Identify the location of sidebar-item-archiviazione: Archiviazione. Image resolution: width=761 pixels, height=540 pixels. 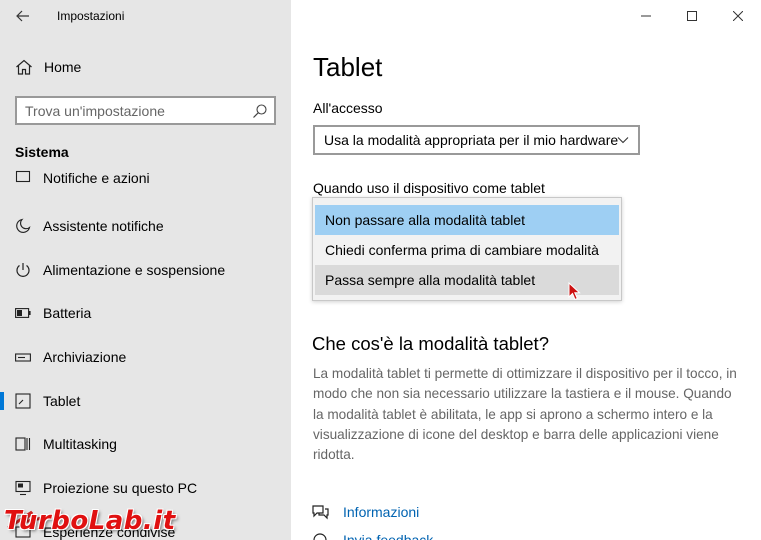
(145, 357).